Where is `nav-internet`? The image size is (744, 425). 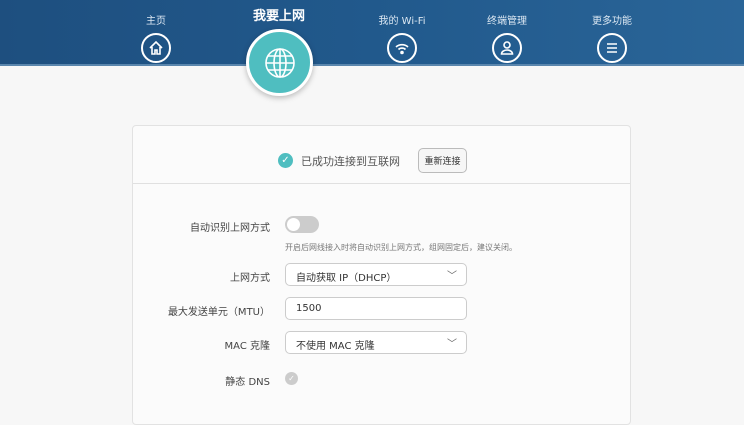 nav-internet is located at coordinates (279, 62).